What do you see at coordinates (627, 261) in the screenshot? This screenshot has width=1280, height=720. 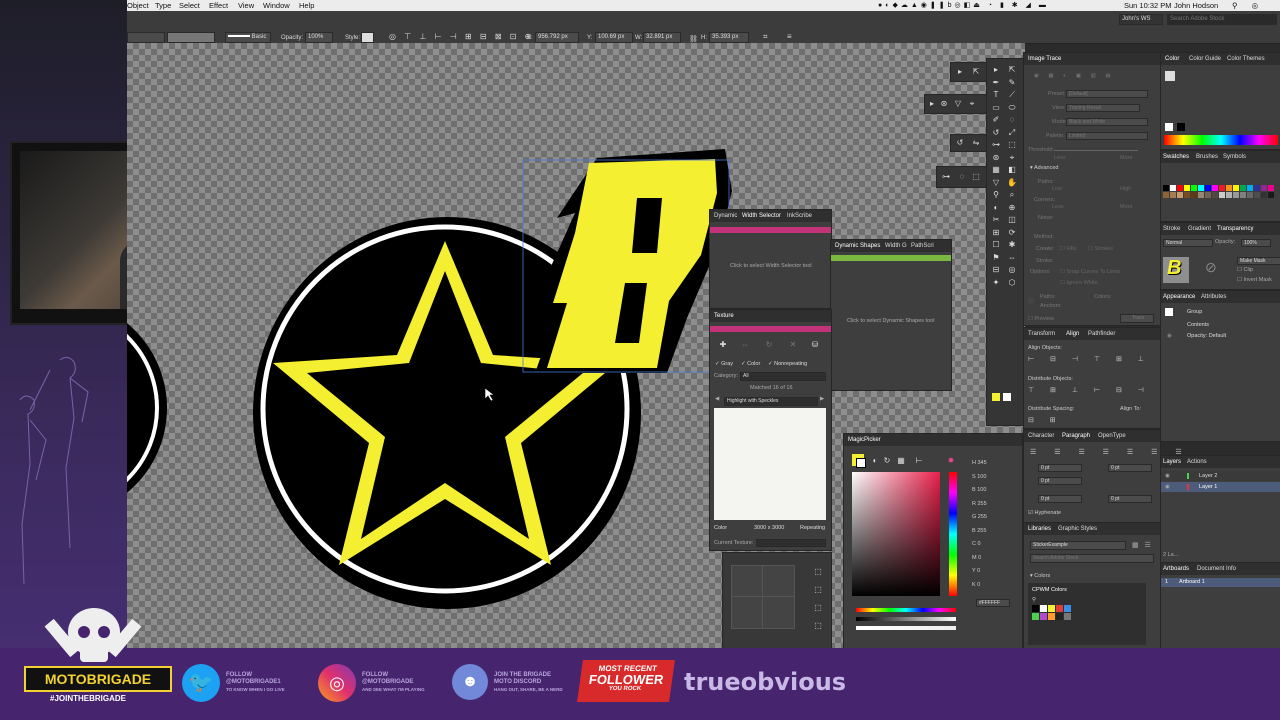 I see `b-sticker` at bounding box center [627, 261].